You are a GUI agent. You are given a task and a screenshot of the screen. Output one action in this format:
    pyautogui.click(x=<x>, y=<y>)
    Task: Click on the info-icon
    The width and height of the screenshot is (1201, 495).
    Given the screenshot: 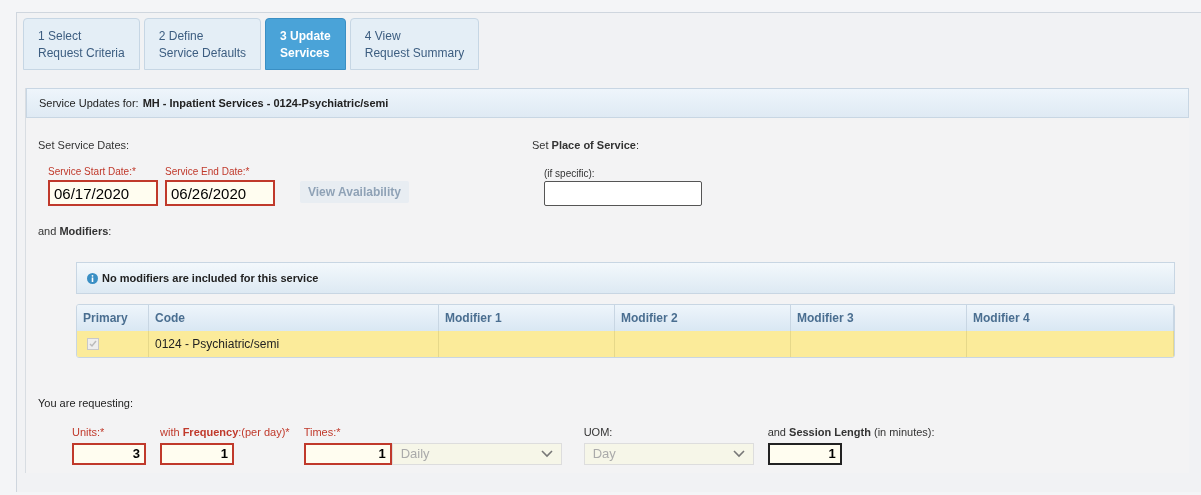 What is the action you would take?
    pyautogui.click(x=92, y=278)
    